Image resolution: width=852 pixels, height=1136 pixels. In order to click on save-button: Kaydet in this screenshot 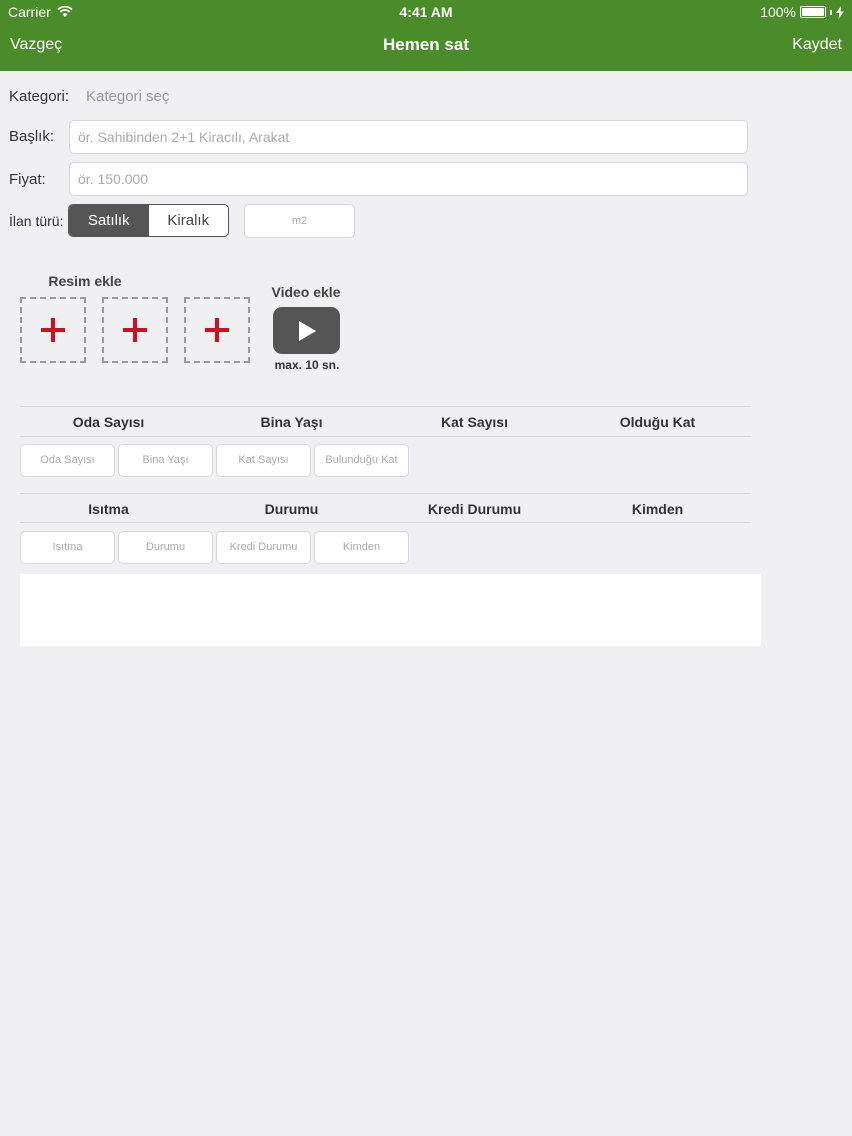, I will do `click(817, 45)`.